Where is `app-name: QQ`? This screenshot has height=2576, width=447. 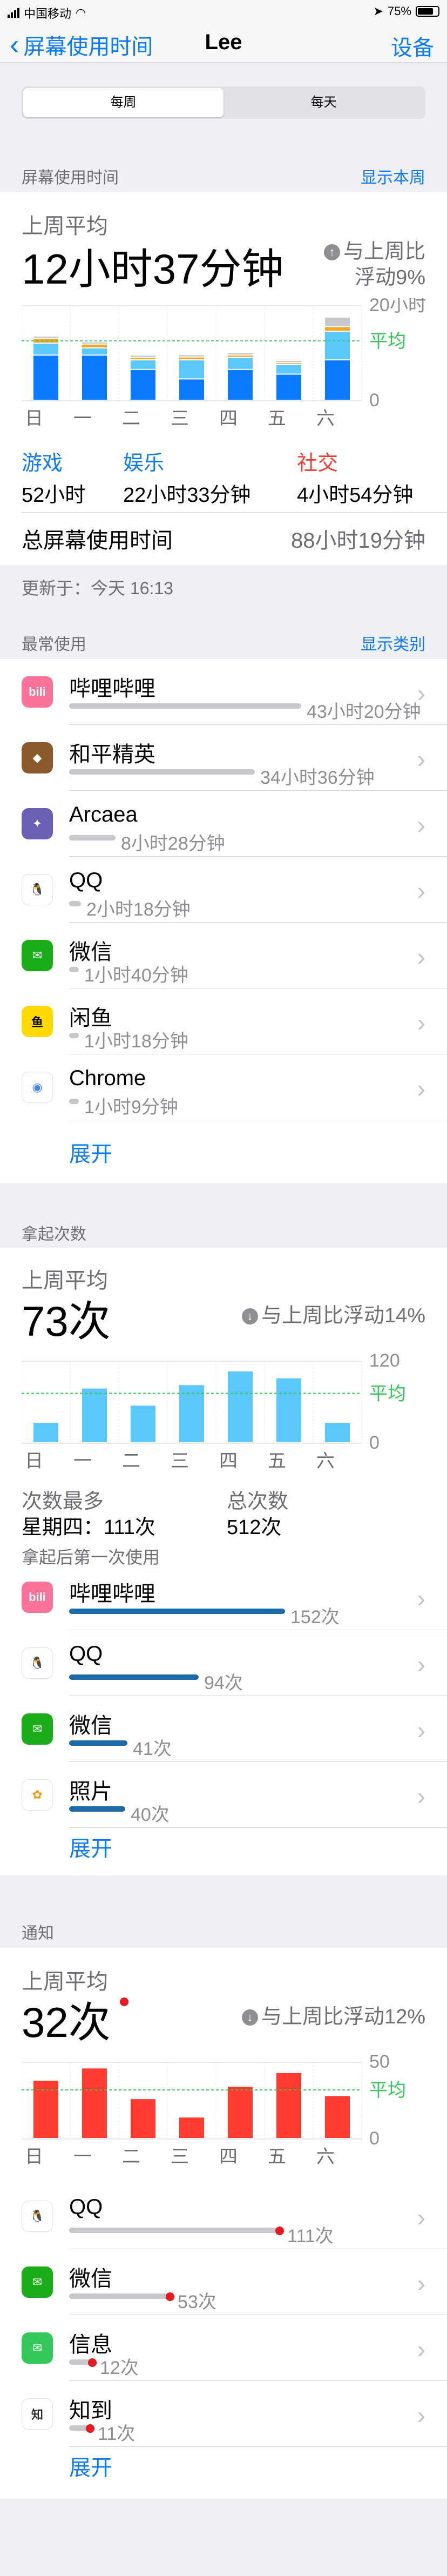 app-name: QQ is located at coordinates (86, 880).